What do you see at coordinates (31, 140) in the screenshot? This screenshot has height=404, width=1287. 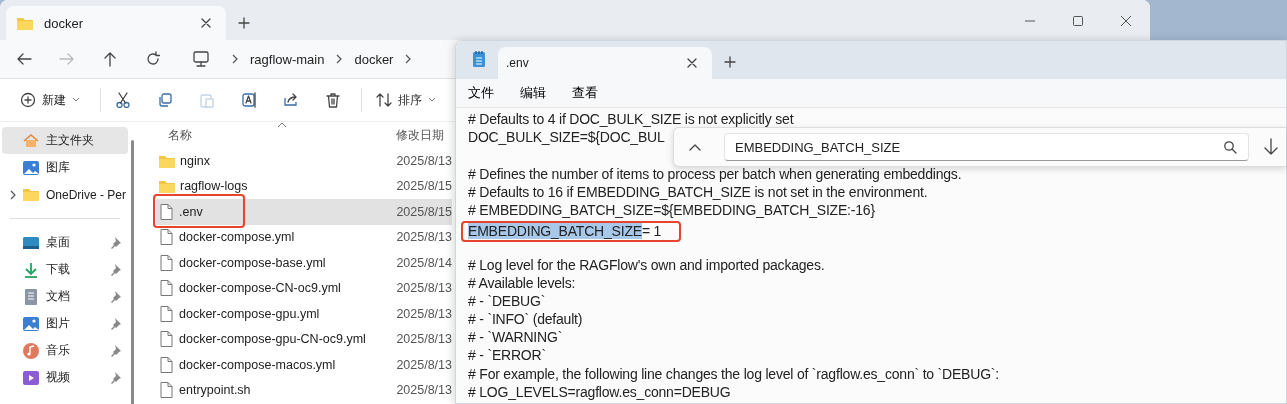 I see `home-icon` at bounding box center [31, 140].